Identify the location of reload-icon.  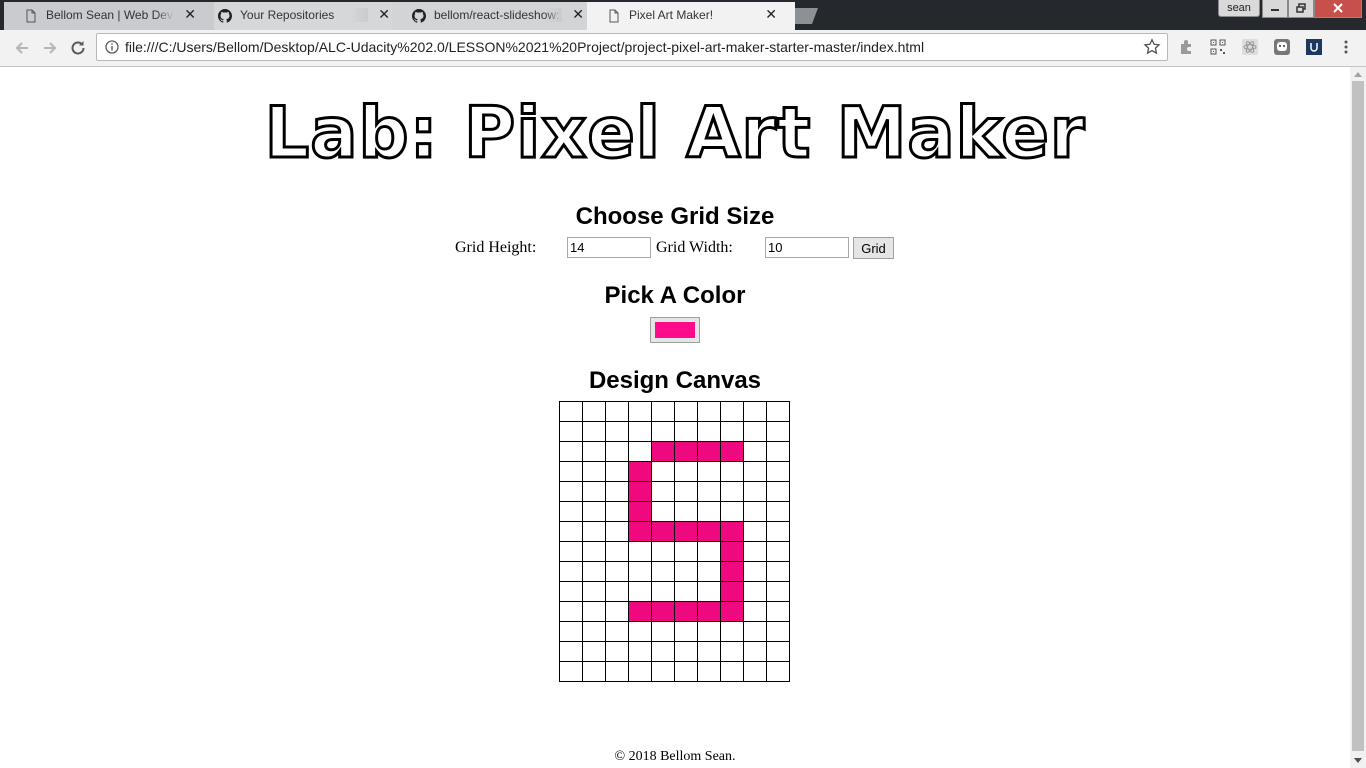
(78, 48).